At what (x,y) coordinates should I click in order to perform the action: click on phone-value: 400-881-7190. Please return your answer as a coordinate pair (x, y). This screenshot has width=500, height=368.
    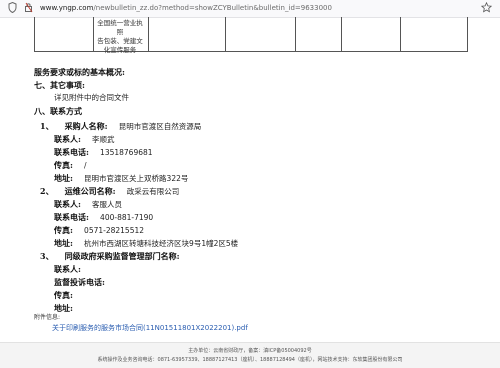
    Looking at the image, I should click on (127, 217).